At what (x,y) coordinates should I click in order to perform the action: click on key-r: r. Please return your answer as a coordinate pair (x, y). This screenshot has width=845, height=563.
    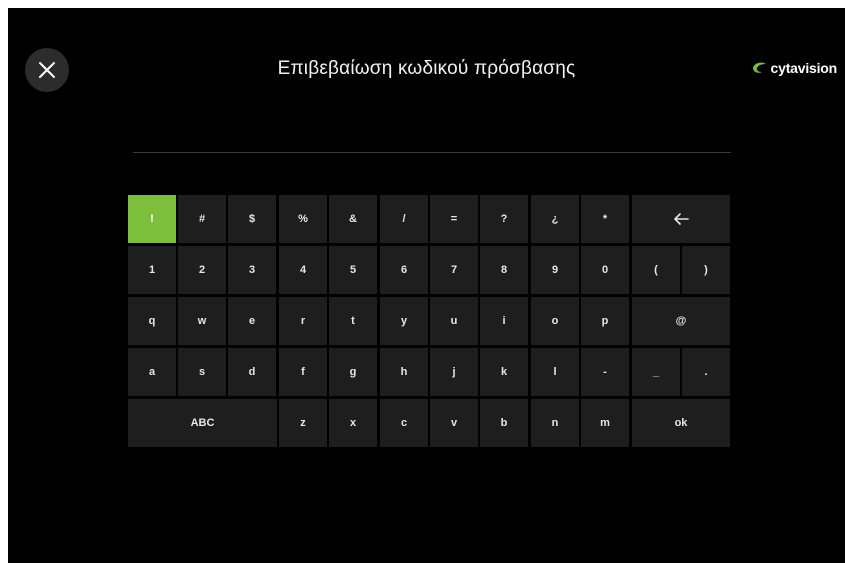
    Looking at the image, I should click on (303, 321).